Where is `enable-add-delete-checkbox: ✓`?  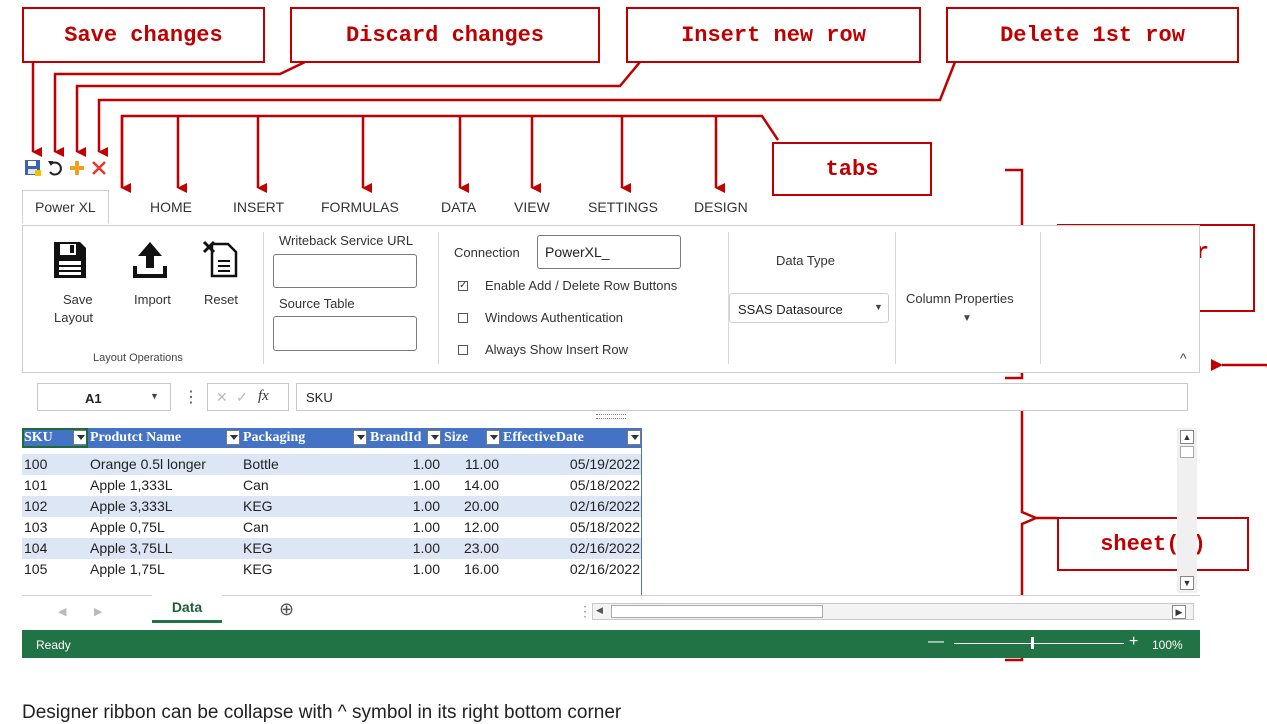 enable-add-delete-checkbox: ✓ is located at coordinates (463, 286).